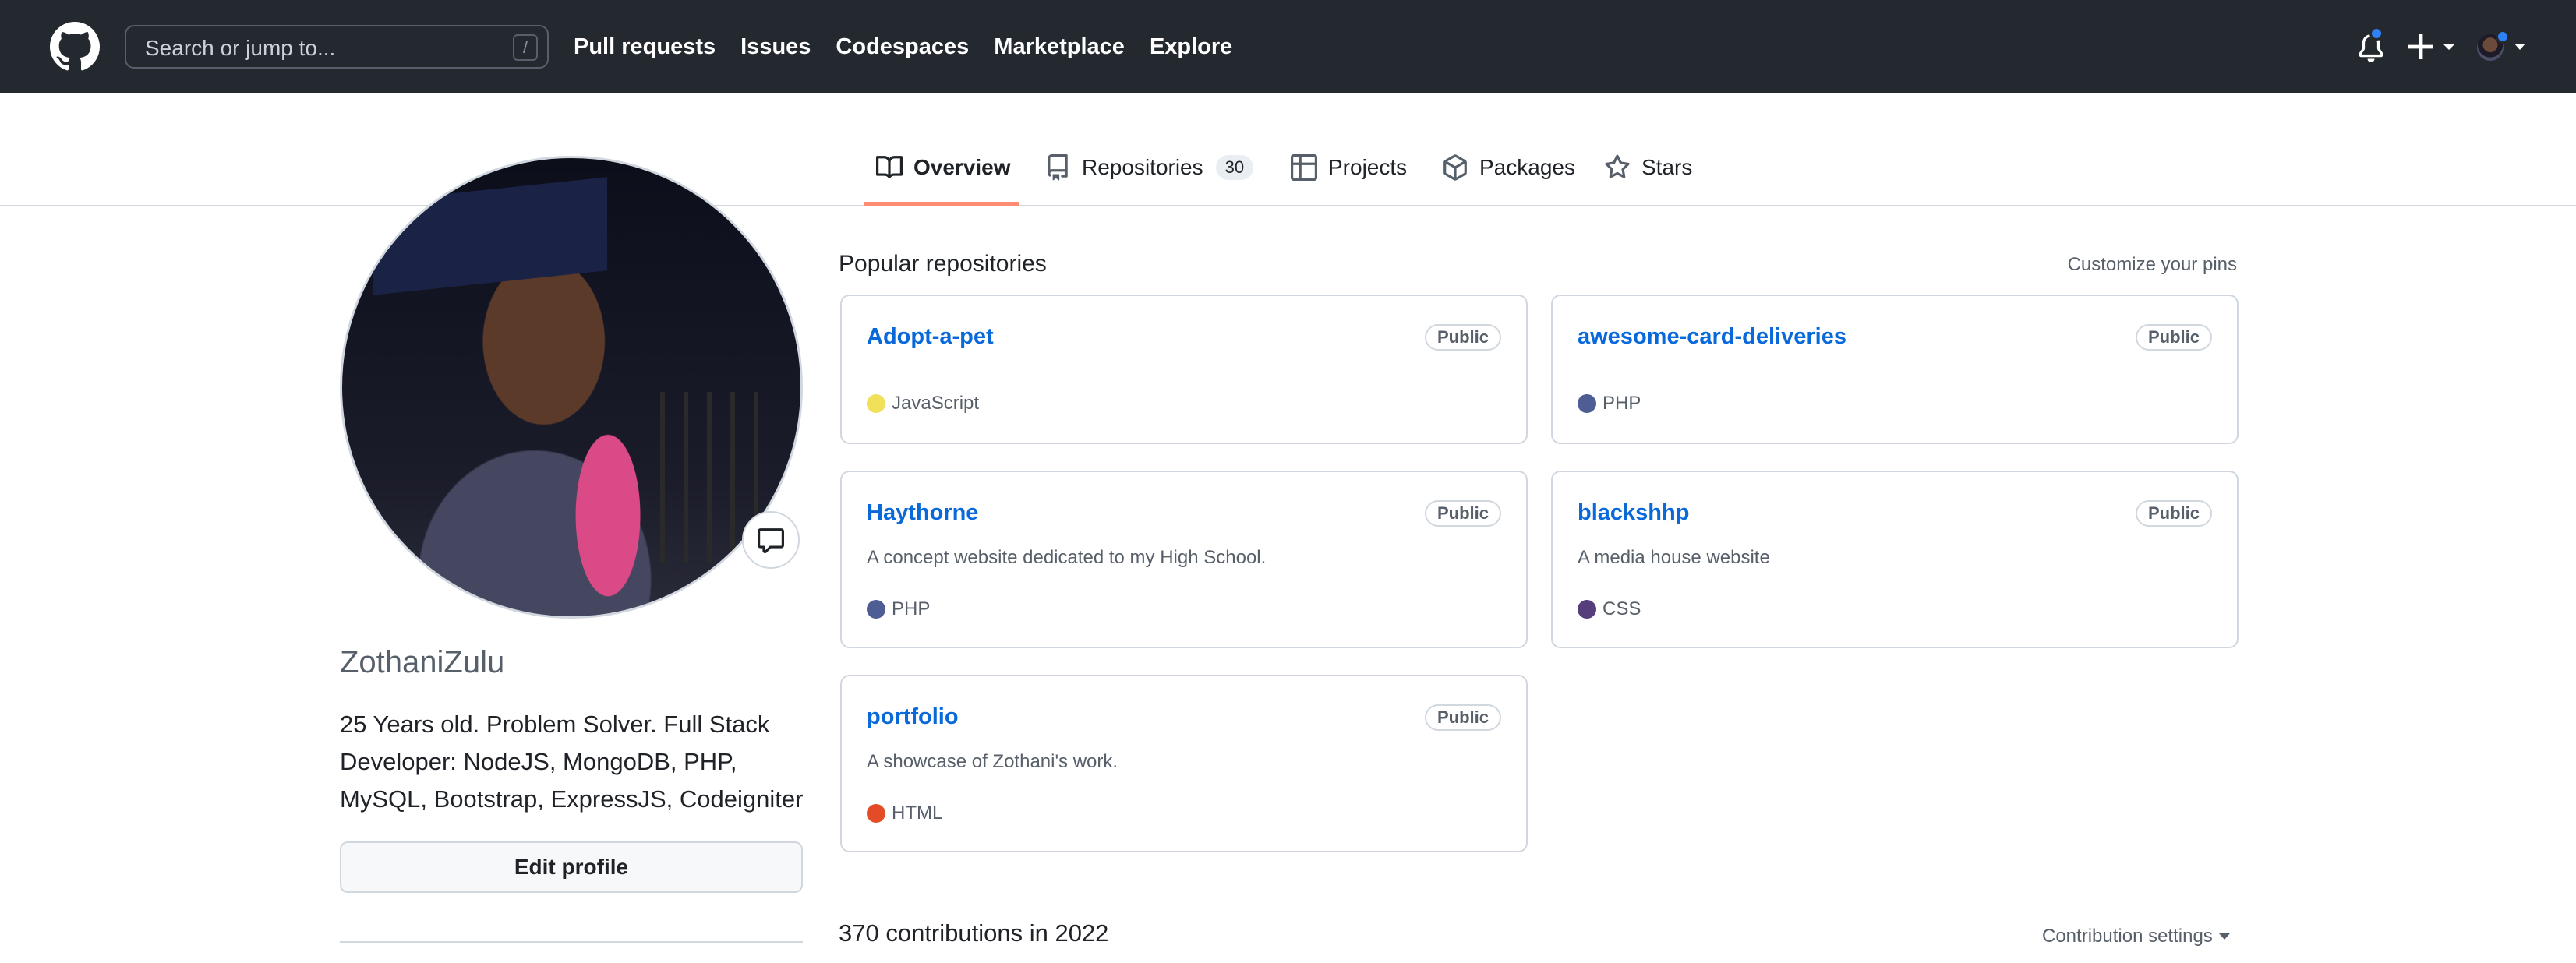 This screenshot has height=963, width=2576. Describe the element at coordinates (1633, 513) in the screenshot. I see `repo-name-link: blackshhp` at that location.